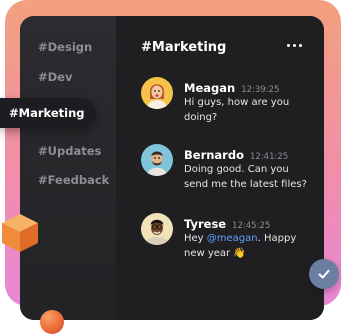 The height and width of the screenshot is (336, 342). I want to click on more-horizontal-icon, so click(294, 45).